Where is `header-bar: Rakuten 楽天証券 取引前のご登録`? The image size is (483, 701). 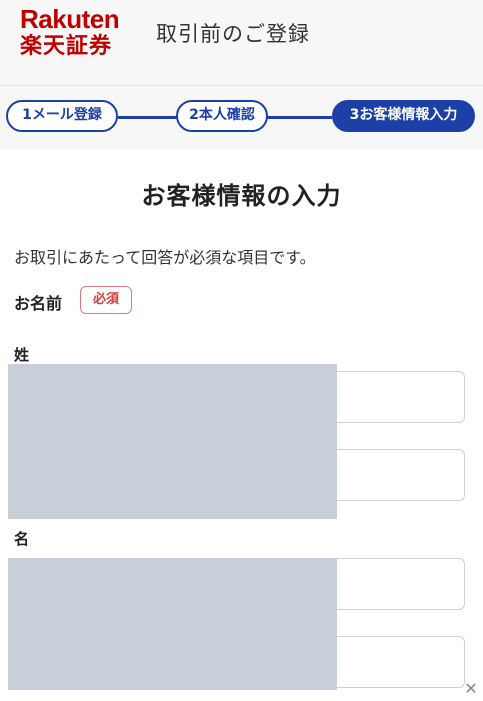 header-bar: Rakuten 楽天証券 取引前のご登録 is located at coordinates (241, 43).